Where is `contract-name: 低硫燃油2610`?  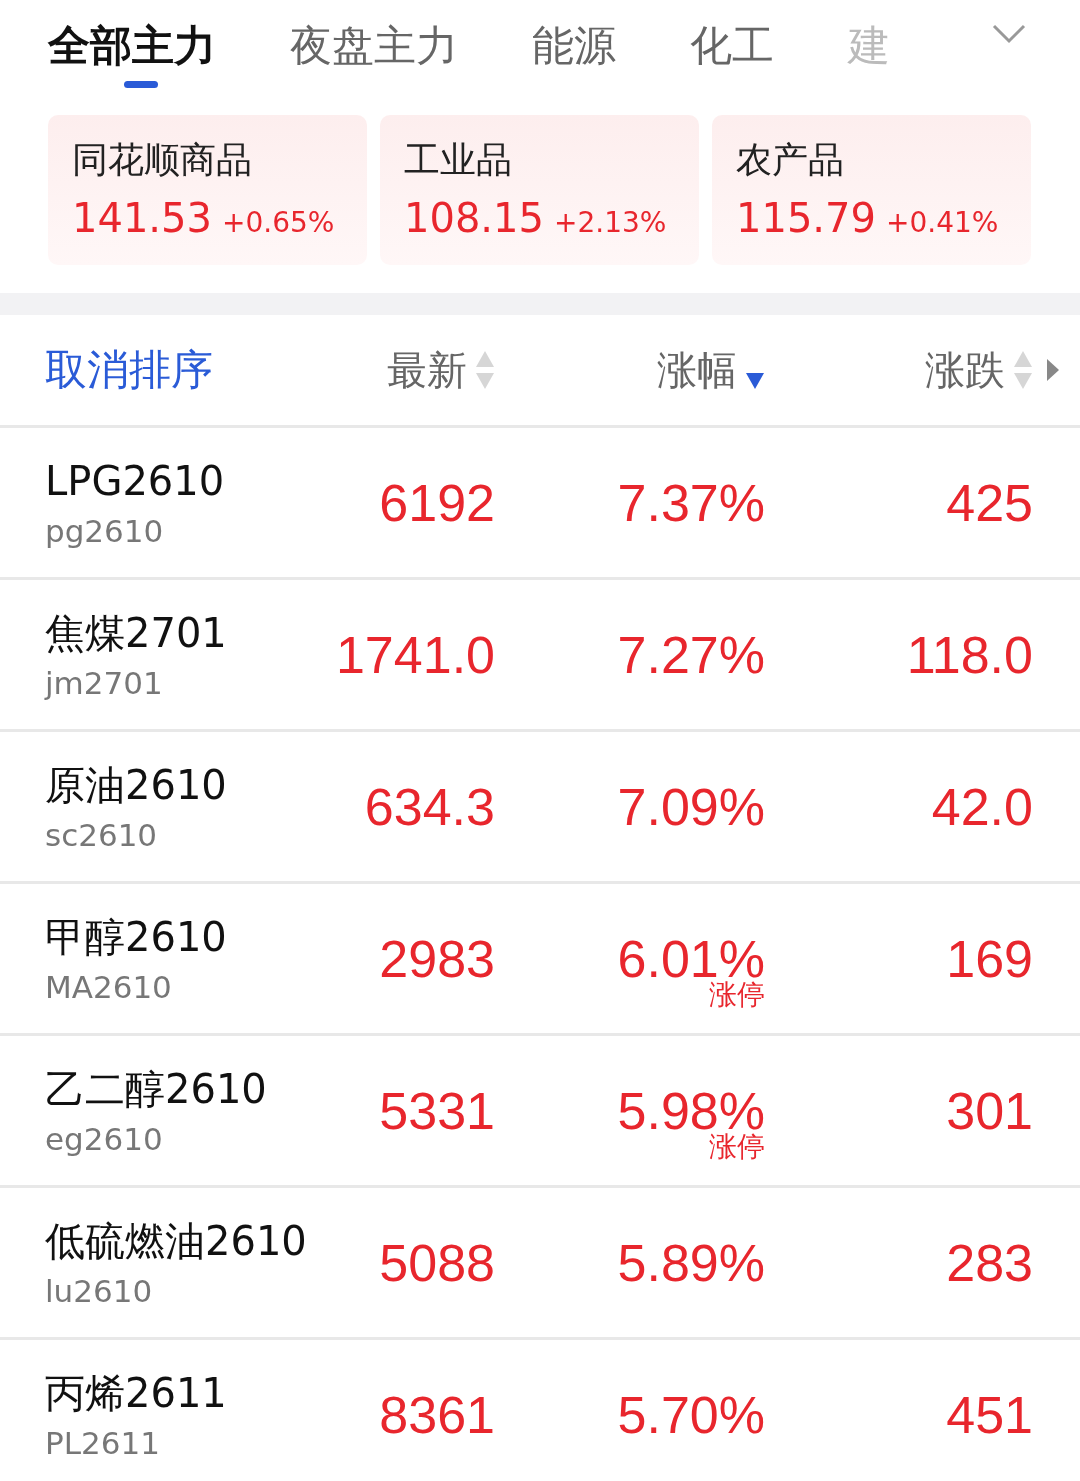
contract-name: 低硫燃油2610 is located at coordinates (176, 1241).